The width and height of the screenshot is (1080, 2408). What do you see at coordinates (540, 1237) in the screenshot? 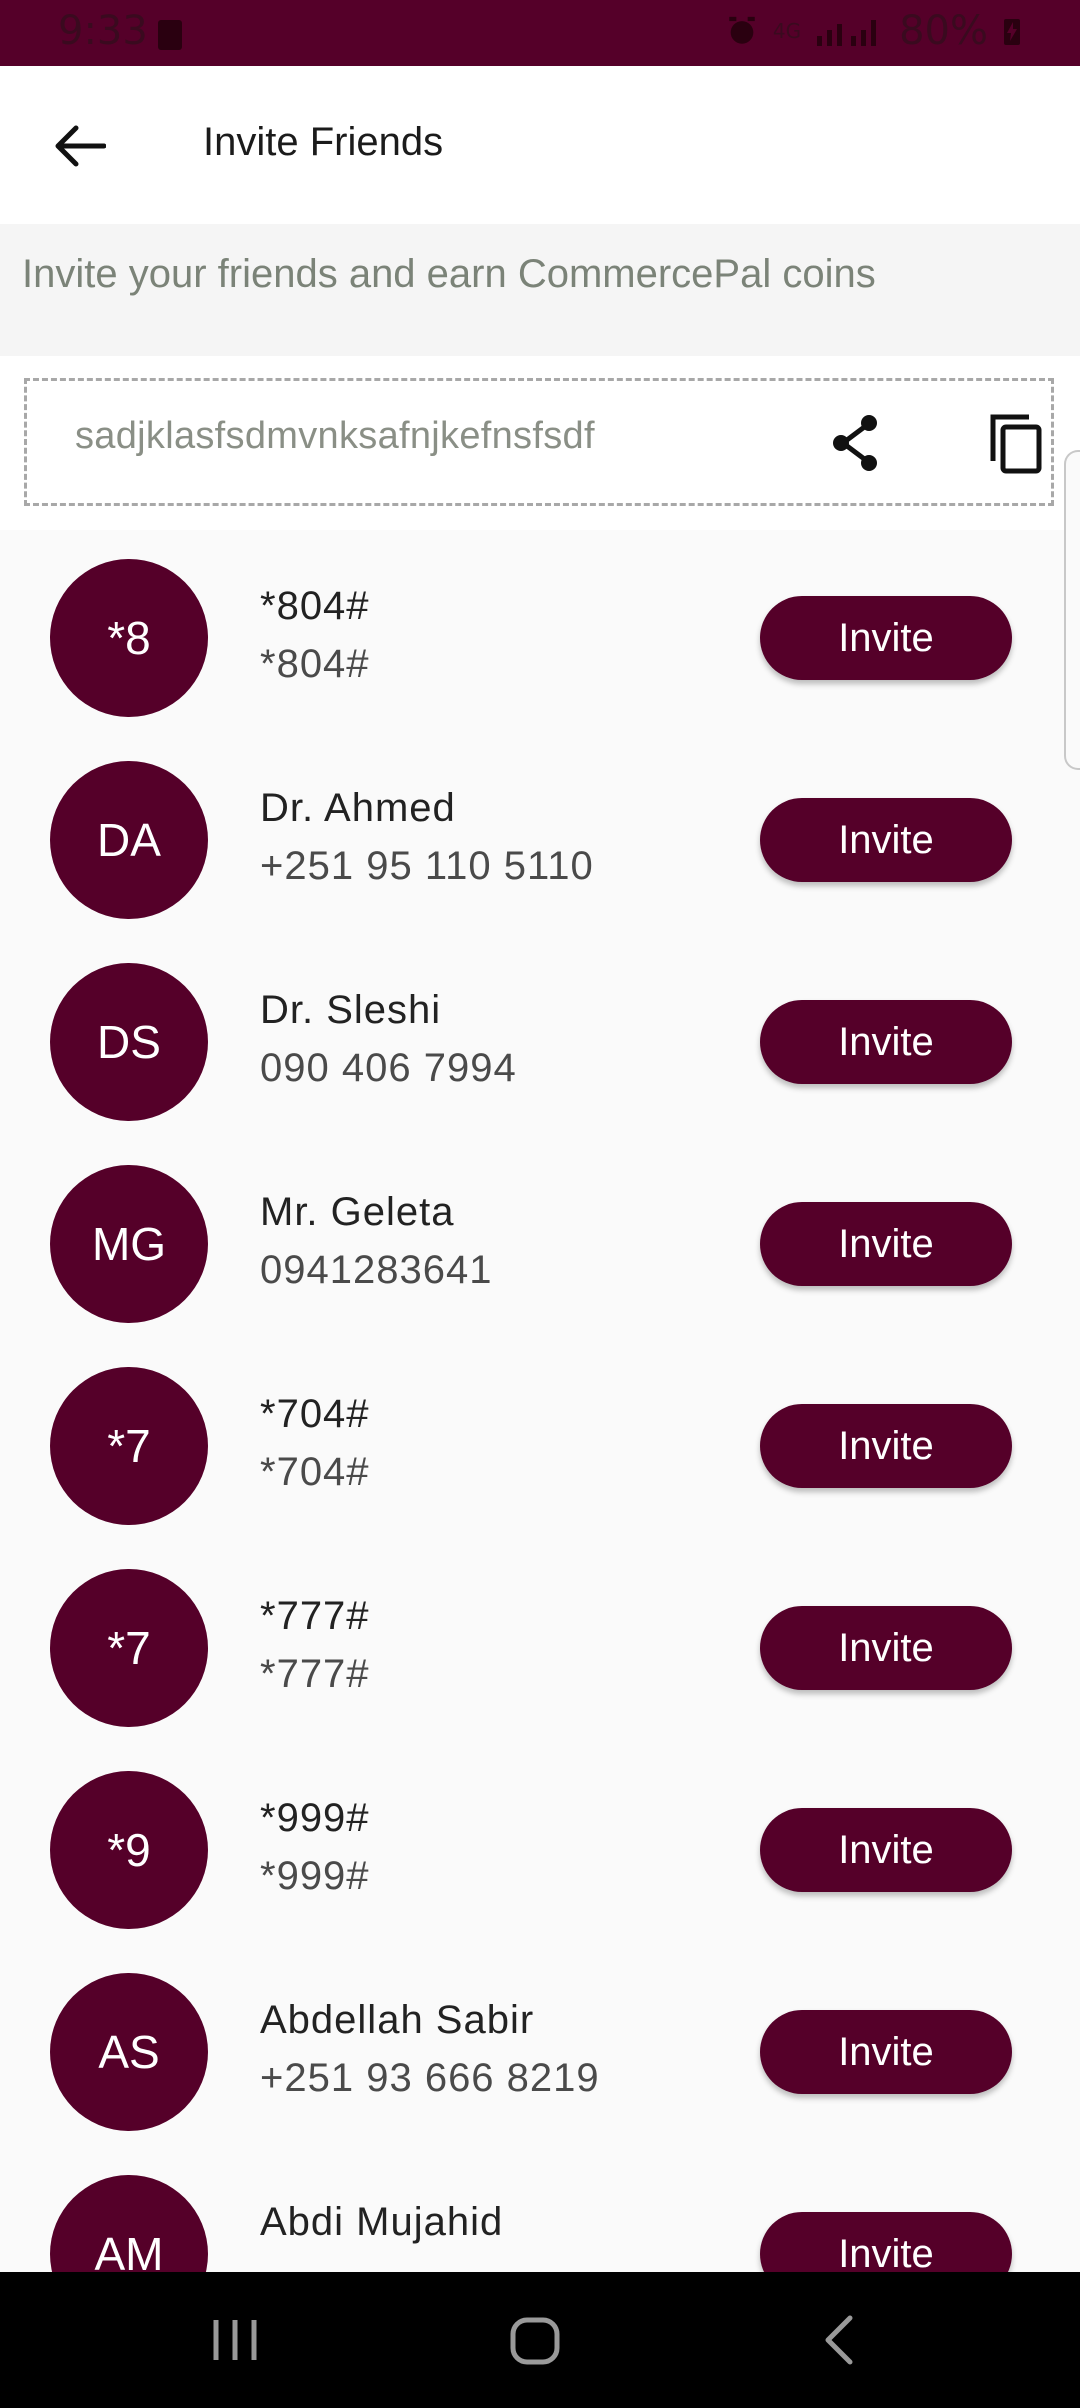
I see `contact-row: MG Mr. Geleta 0941283641 Invite` at bounding box center [540, 1237].